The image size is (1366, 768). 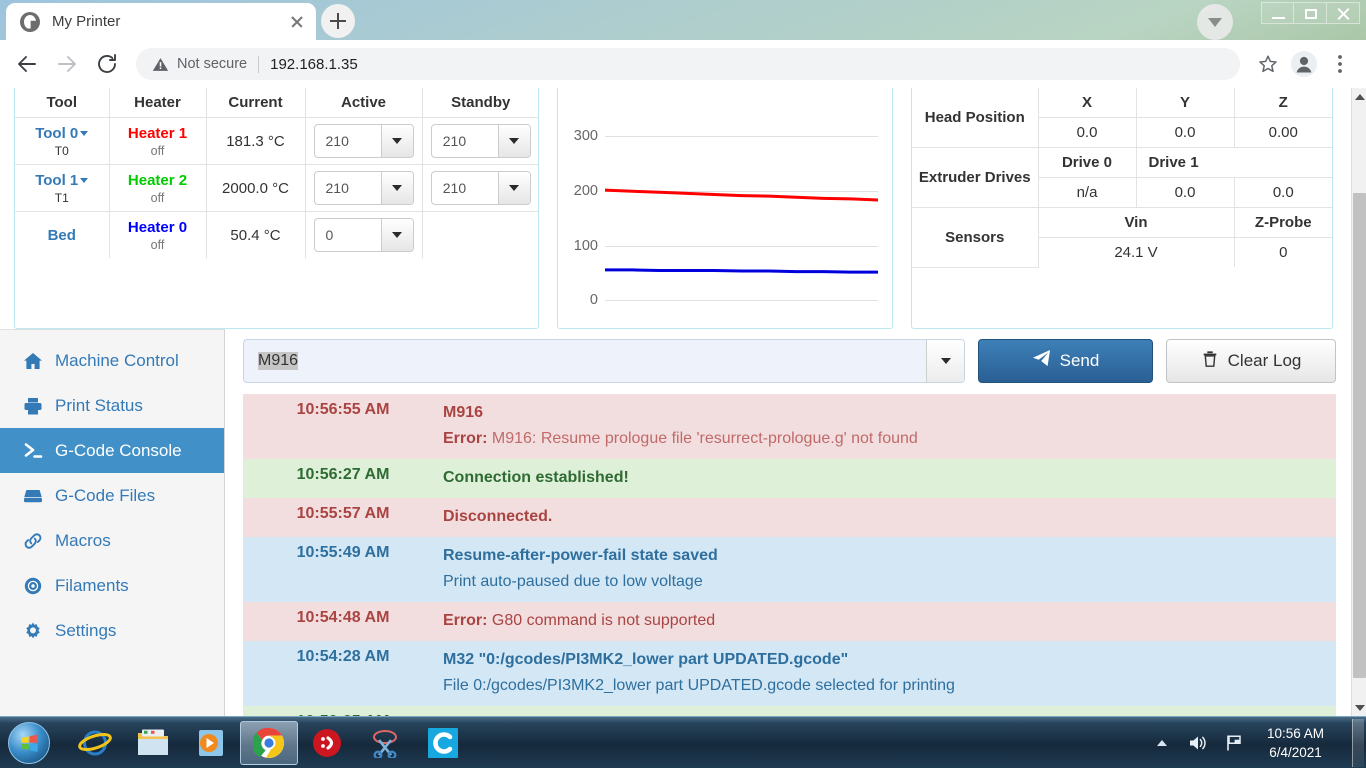 I want to click on sidebar-item-settings: Settings, so click(x=112, y=630).